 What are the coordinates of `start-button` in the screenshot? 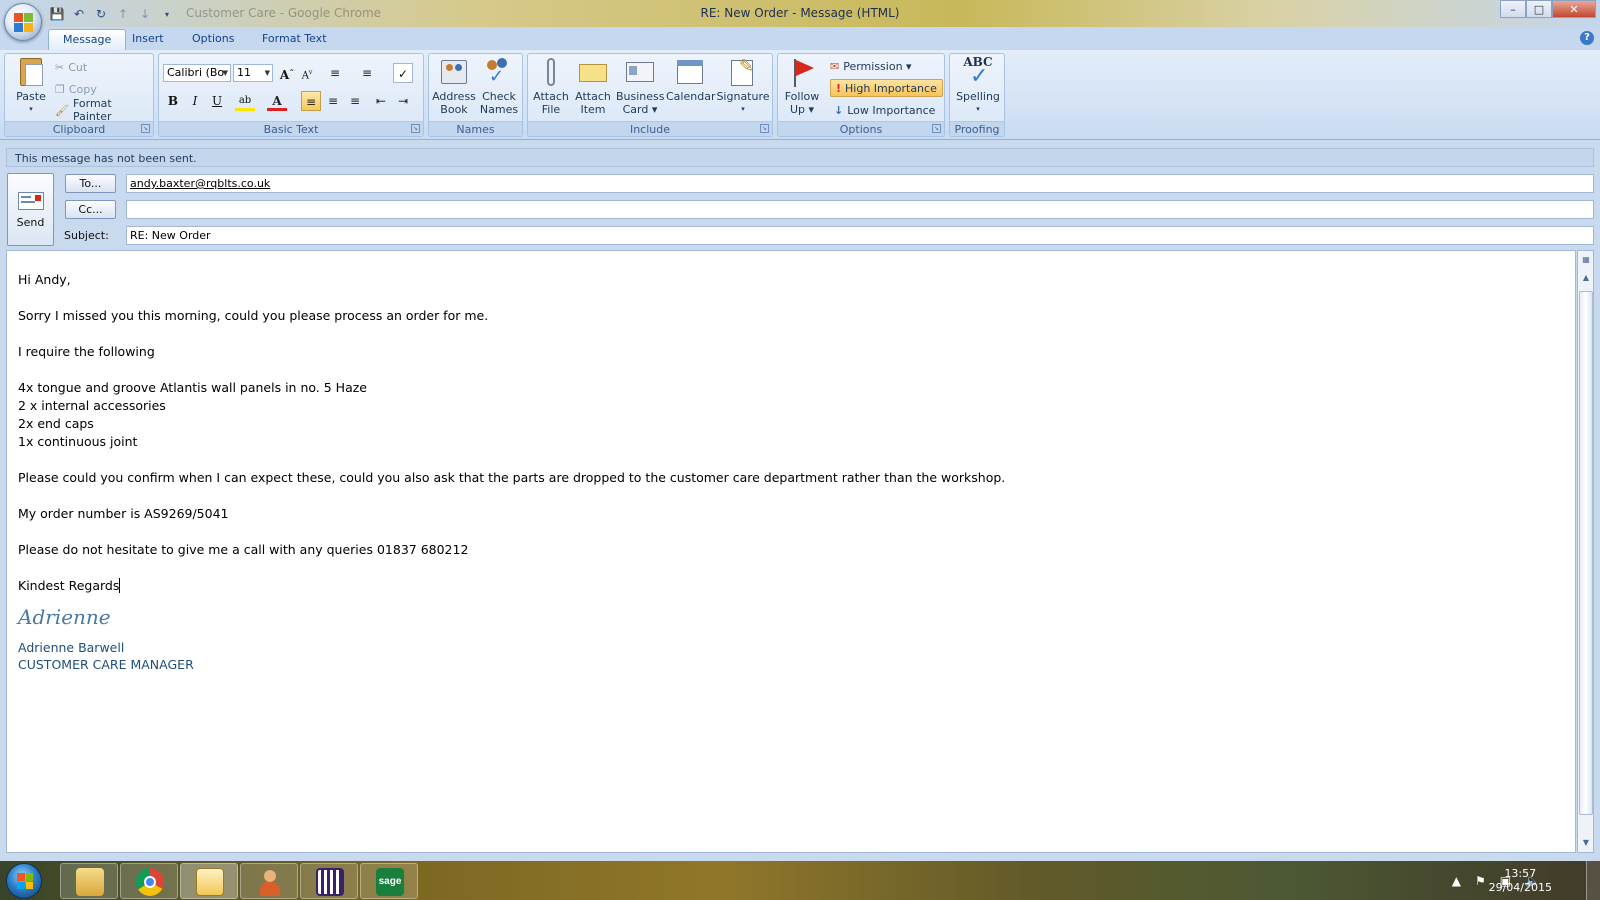 It's located at (24, 881).